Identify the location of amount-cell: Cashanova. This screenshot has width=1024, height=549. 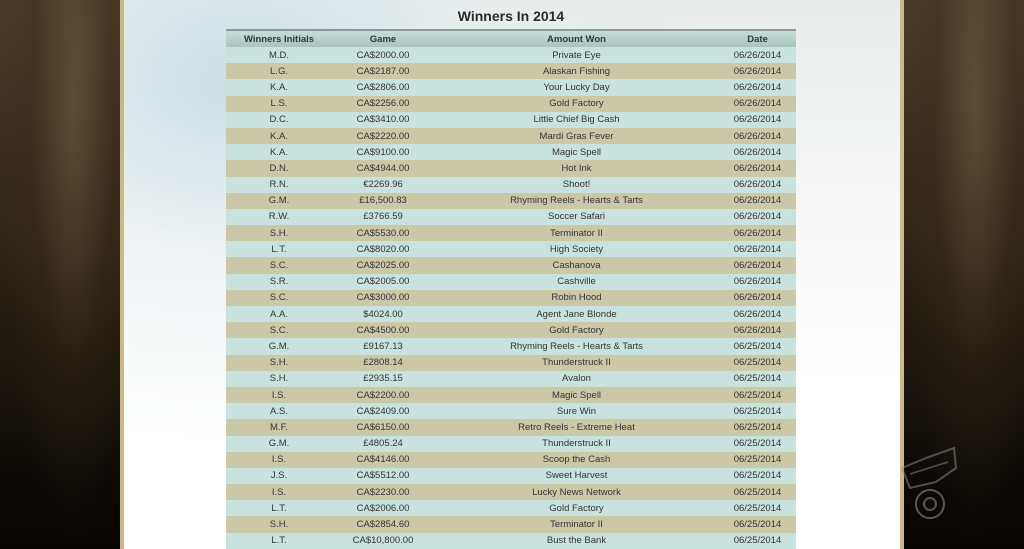
(576, 265).